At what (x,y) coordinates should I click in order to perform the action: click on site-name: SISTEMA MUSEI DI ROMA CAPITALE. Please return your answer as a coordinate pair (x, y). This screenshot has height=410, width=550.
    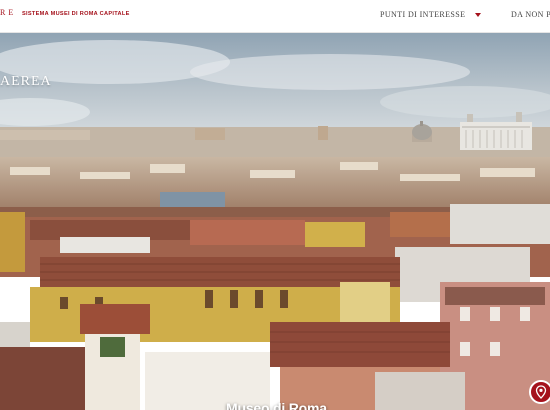
    Looking at the image, I should click on (76, 14).